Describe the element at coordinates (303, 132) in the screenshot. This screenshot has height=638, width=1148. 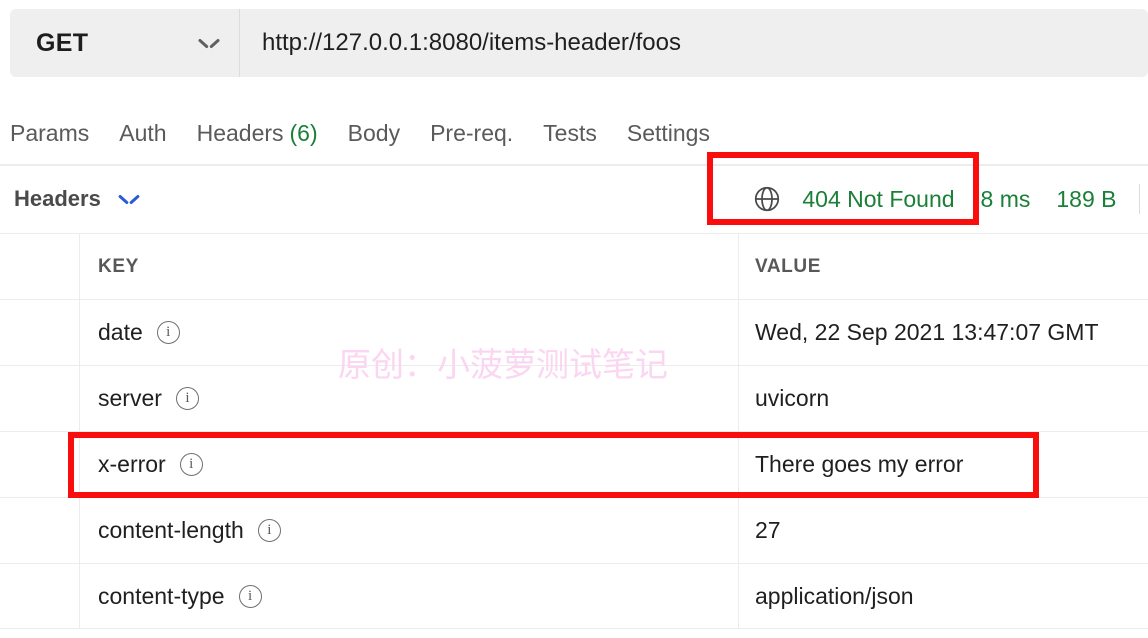
I see `tab-headers-count: (6)` at that location.